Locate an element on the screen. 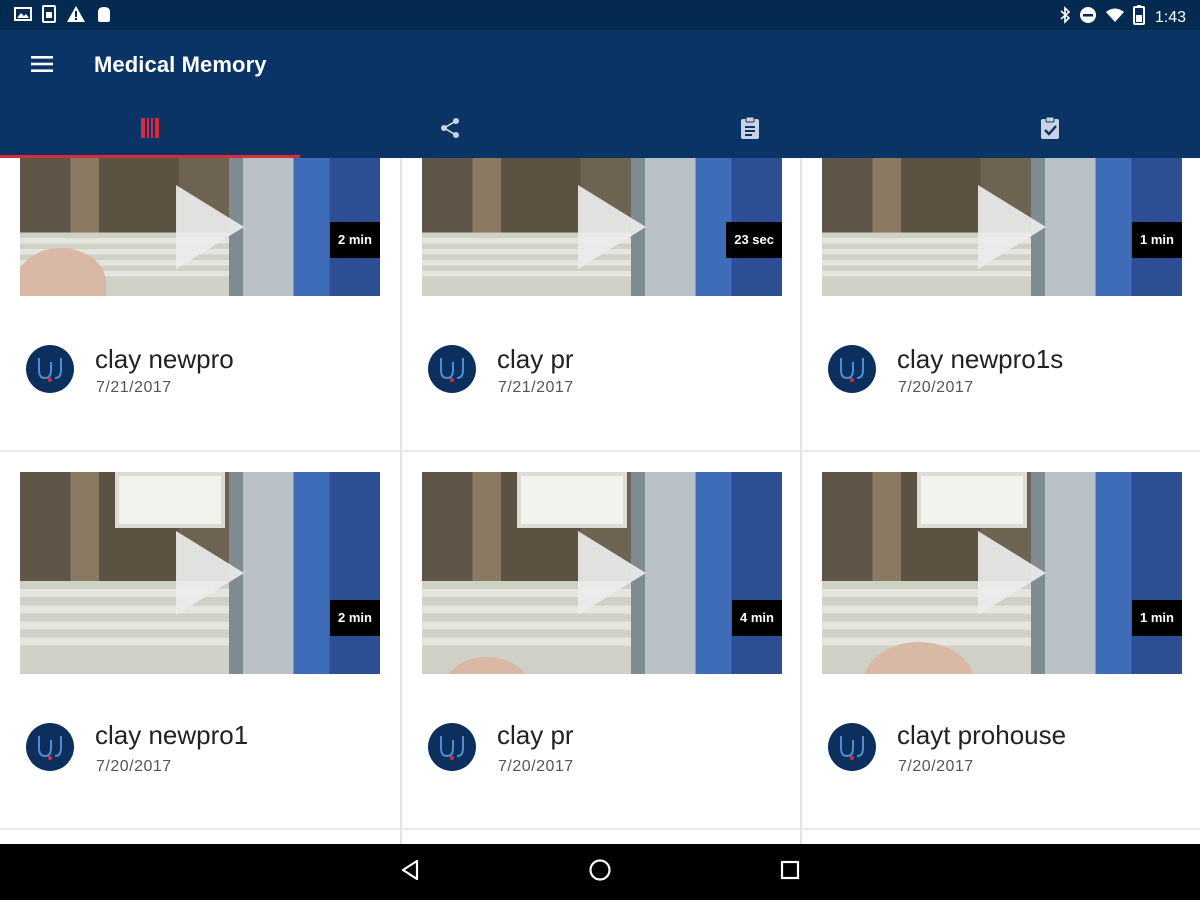  video-card: 4 min clay pr is located at coordinates (602, 611).